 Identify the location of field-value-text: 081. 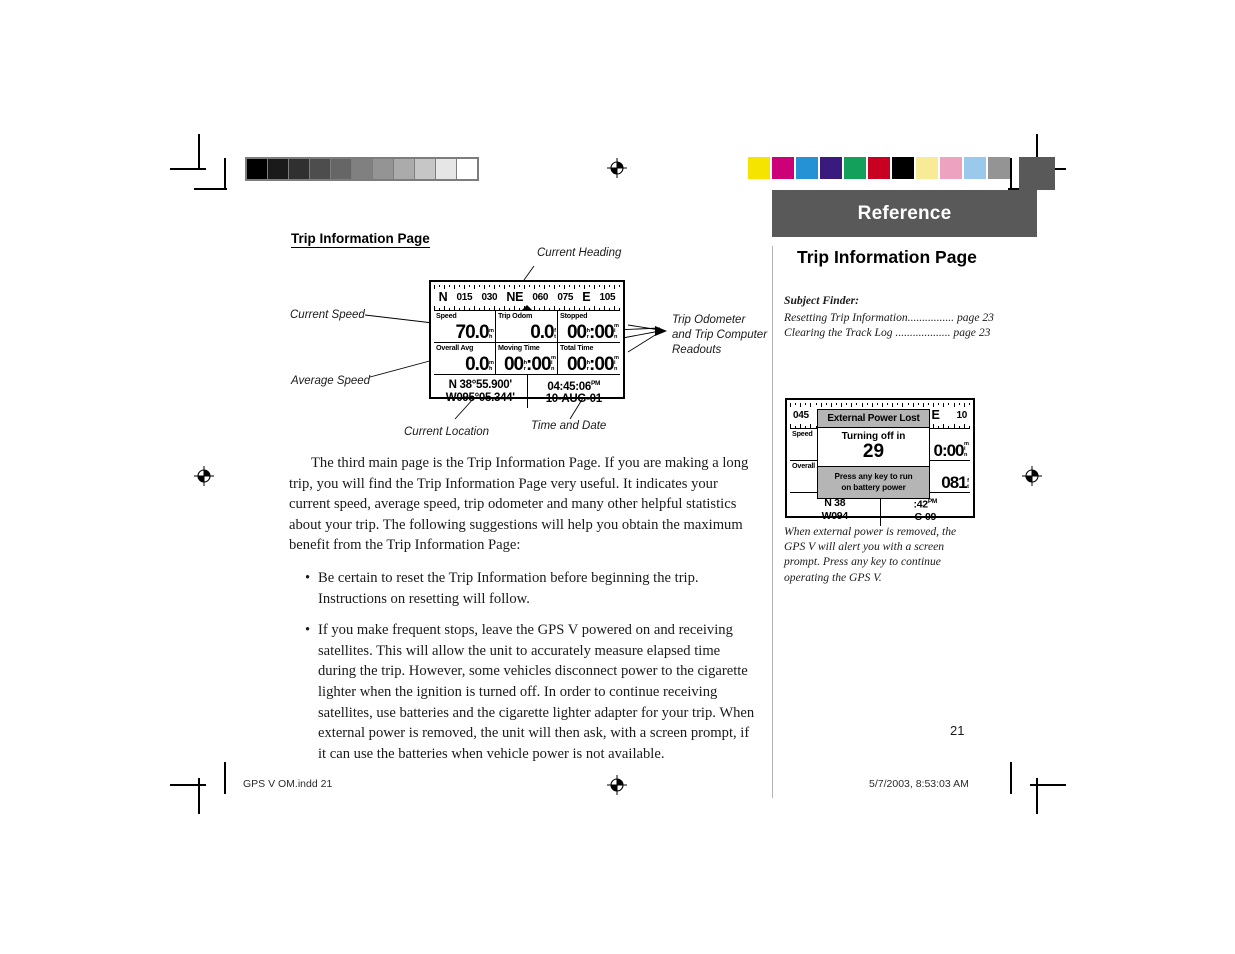
(954, 482).